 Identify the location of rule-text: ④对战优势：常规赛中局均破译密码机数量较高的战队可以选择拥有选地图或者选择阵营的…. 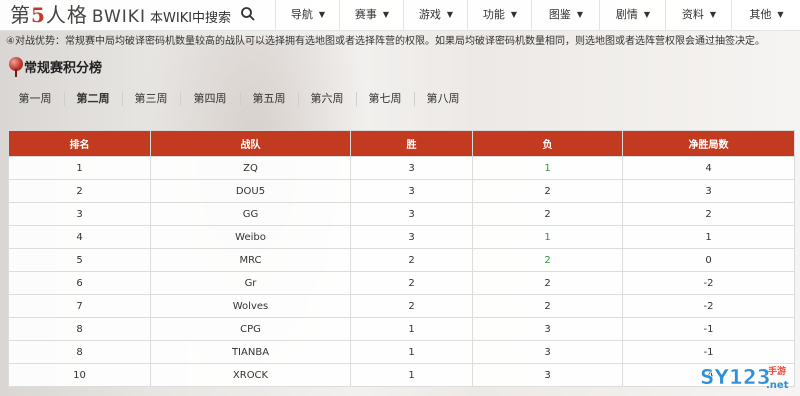
(385, 41).